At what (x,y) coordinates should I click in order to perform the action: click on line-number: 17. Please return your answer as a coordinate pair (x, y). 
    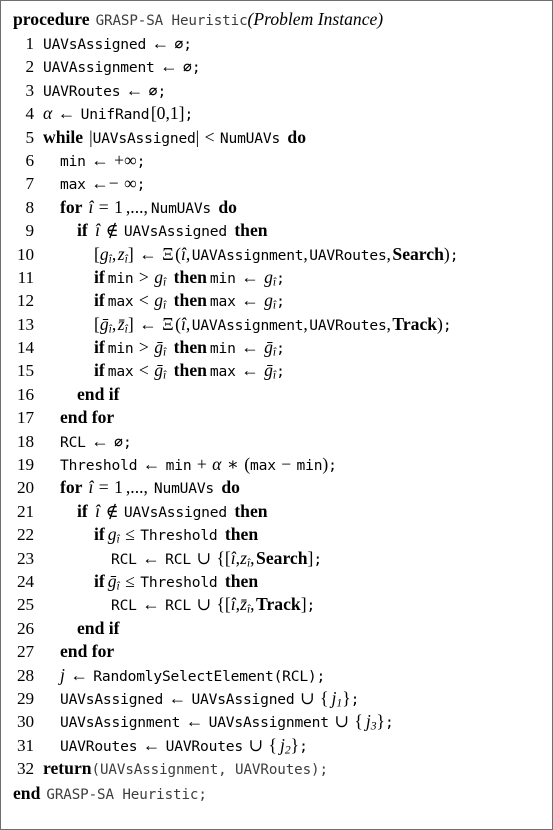
    Looking at the image, I should click on (25, 418).